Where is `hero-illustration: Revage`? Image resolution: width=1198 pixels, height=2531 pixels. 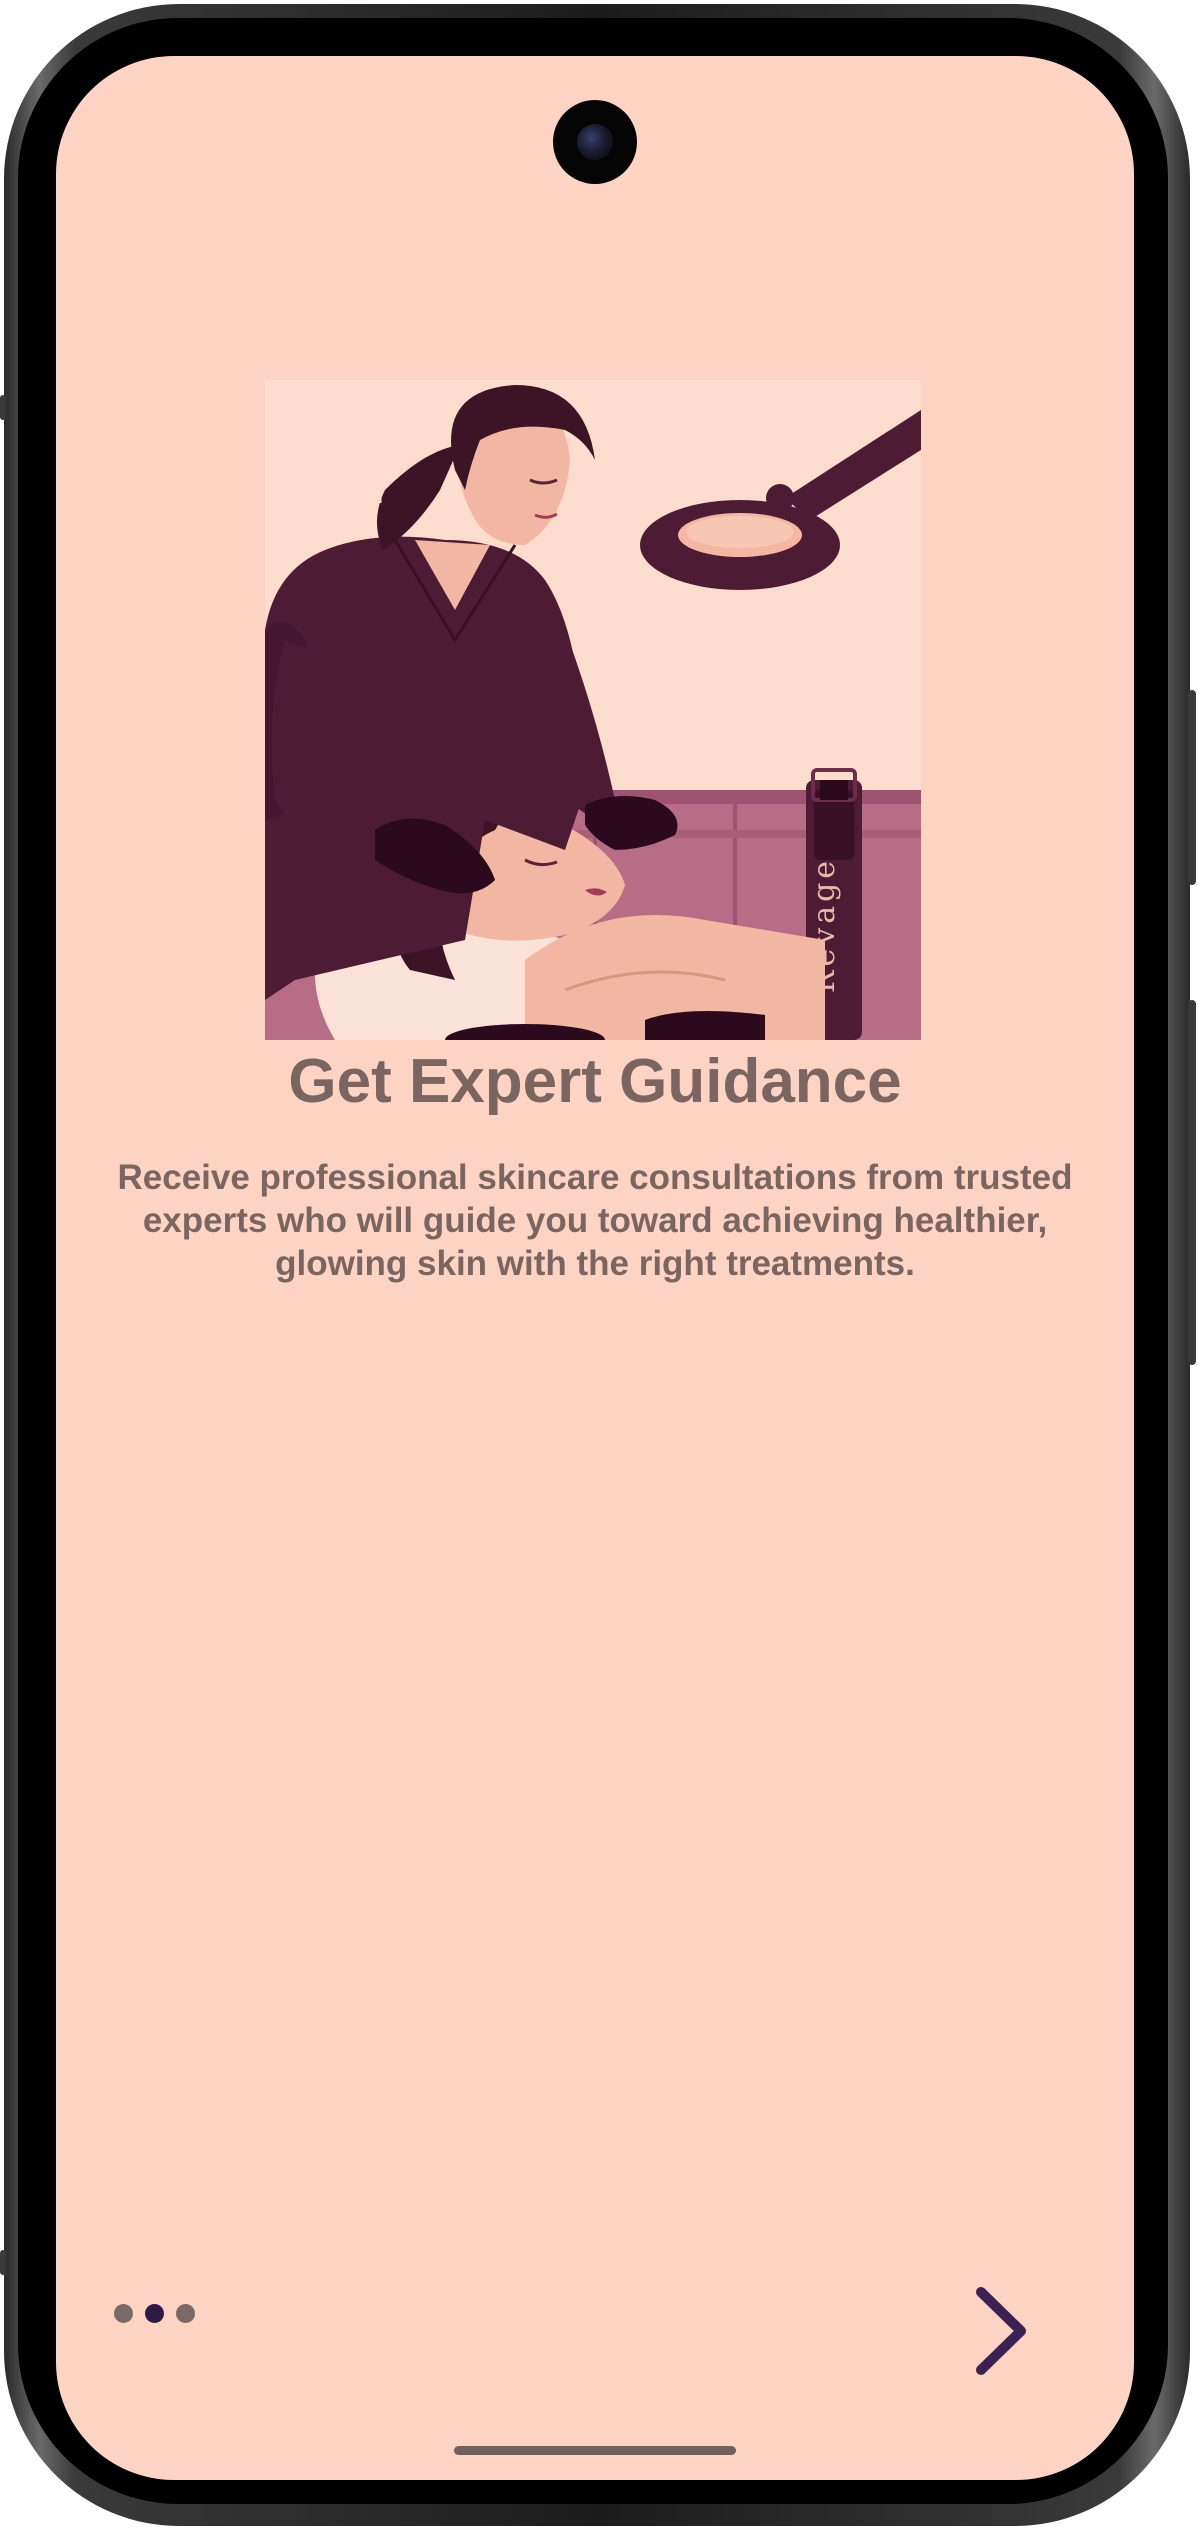 hero-illustration: Revage is located at coordinates (593, 710).